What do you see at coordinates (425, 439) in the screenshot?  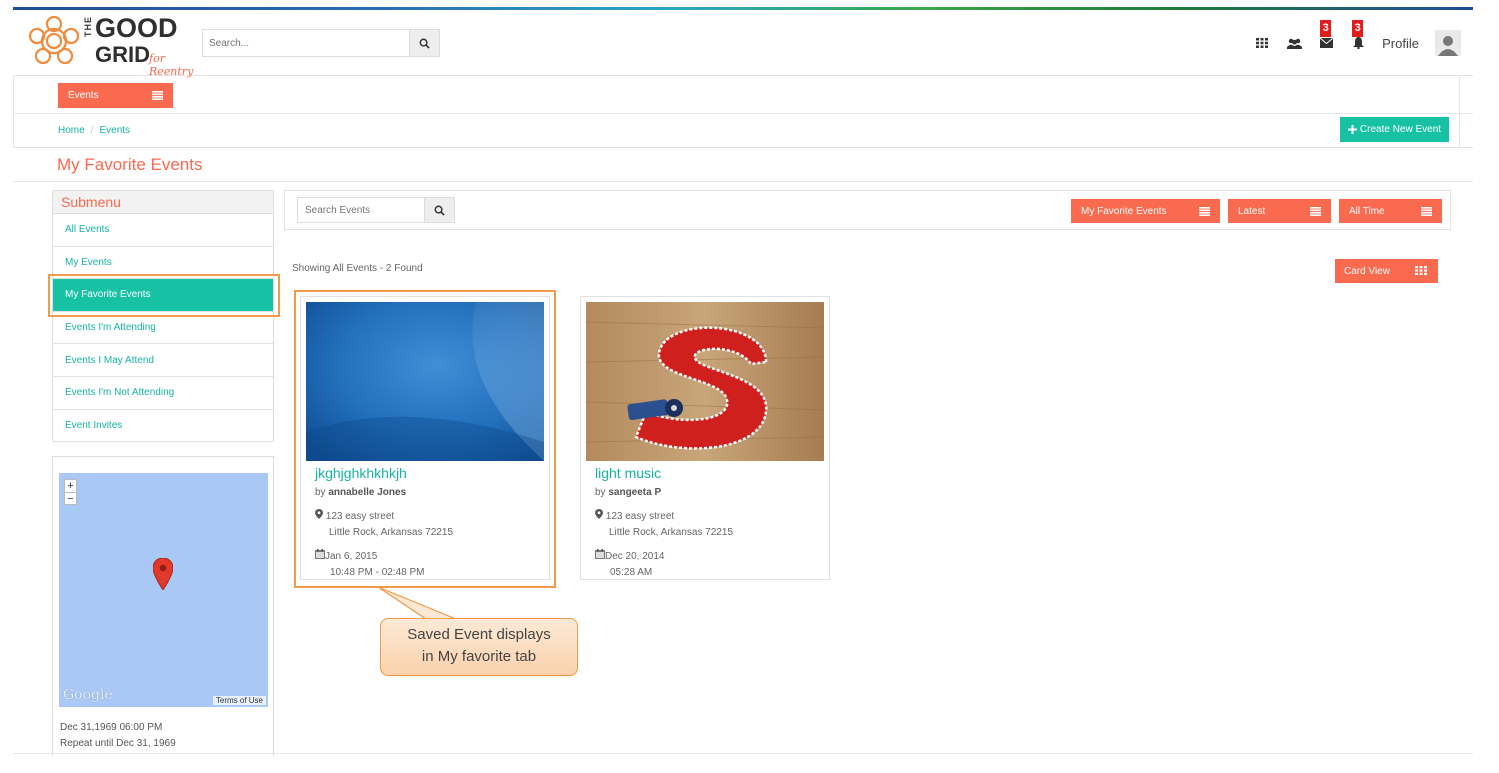 I see `highlight-box-card` at bounding box center [425, 439].